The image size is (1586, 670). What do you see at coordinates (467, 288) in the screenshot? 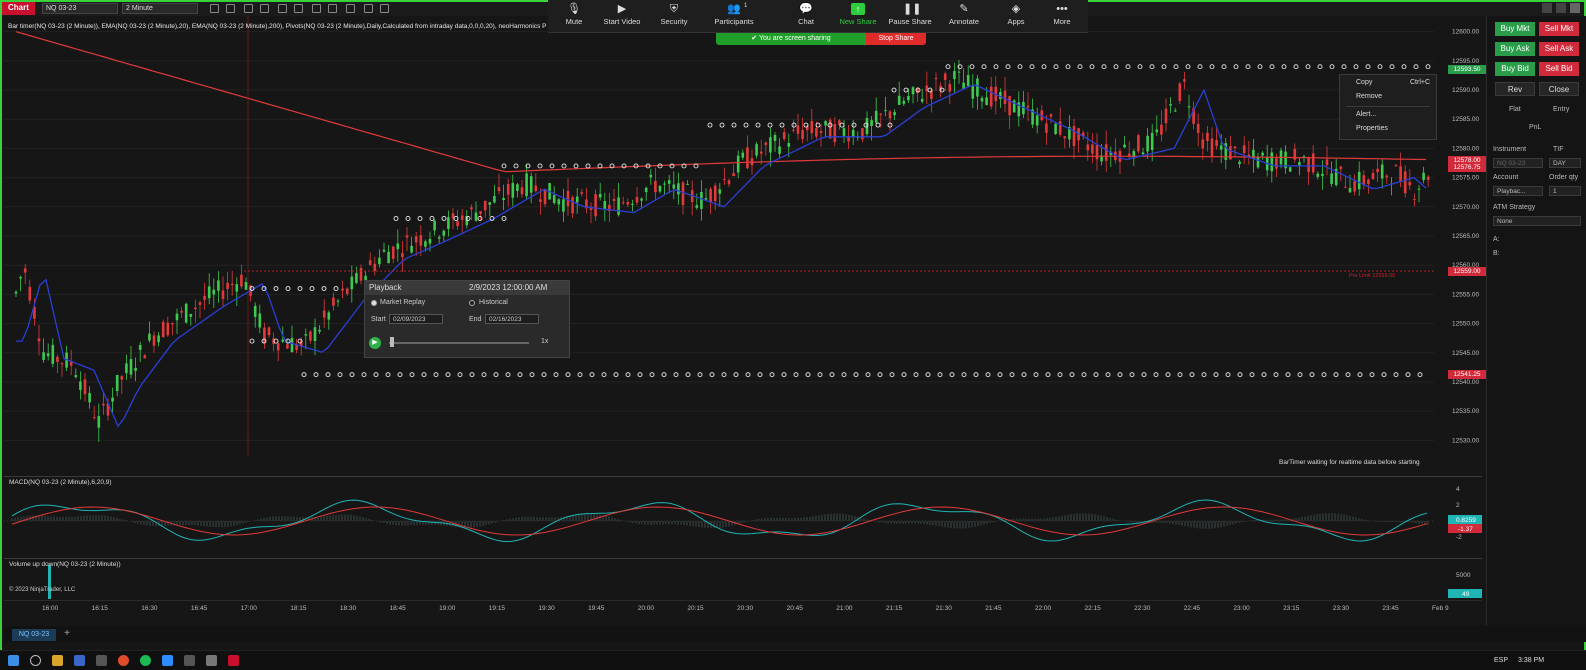
I see `playback-title-bar: Playback 2/9/2023 12:00:00 AM` at bounding box center [467, 288].